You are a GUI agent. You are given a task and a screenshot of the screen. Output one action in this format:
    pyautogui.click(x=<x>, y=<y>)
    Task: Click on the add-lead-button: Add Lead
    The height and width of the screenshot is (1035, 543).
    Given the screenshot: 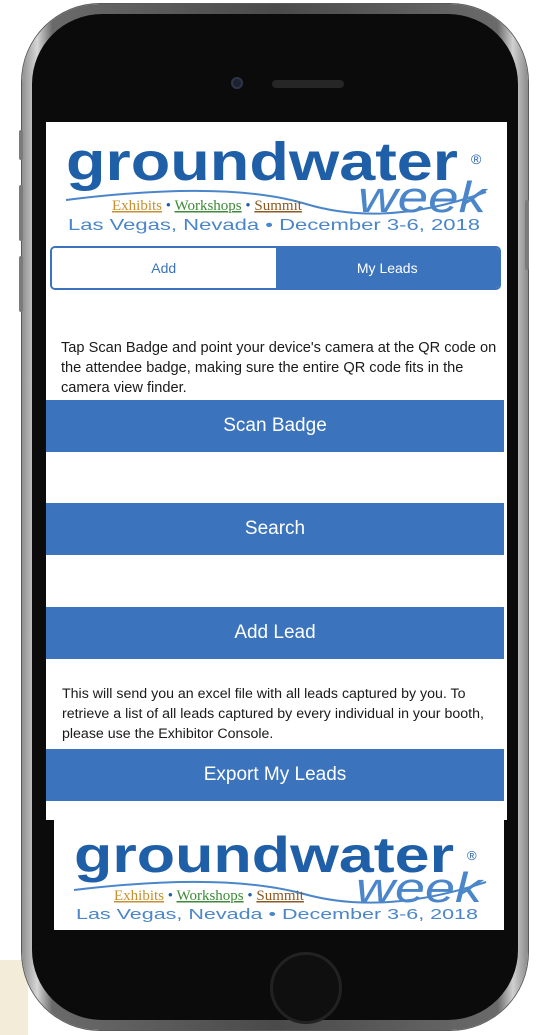 What is the action you would take?
    pyautogui.click(x=275, y=633)
    